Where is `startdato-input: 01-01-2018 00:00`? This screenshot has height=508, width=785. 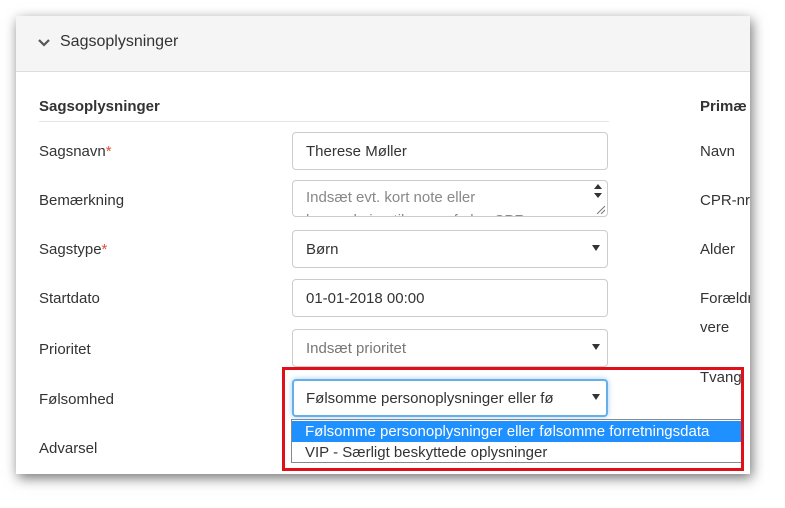 startdato-input: 01-01-2018 00:00 is located at coordinates (450, 298).